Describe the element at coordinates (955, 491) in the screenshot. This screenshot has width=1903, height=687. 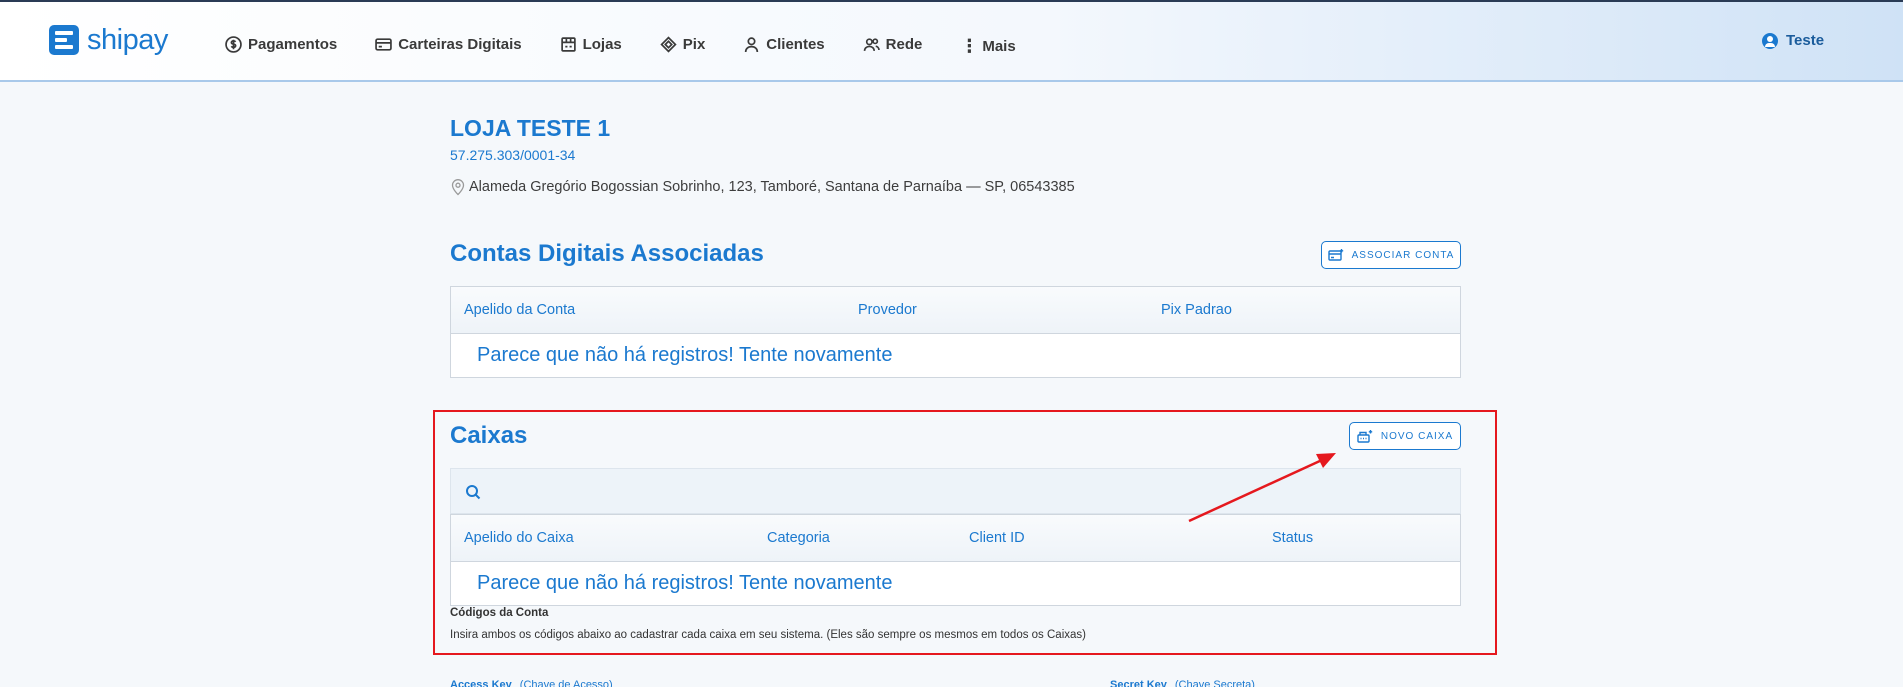
I see `cashier-search-bar` at that location.